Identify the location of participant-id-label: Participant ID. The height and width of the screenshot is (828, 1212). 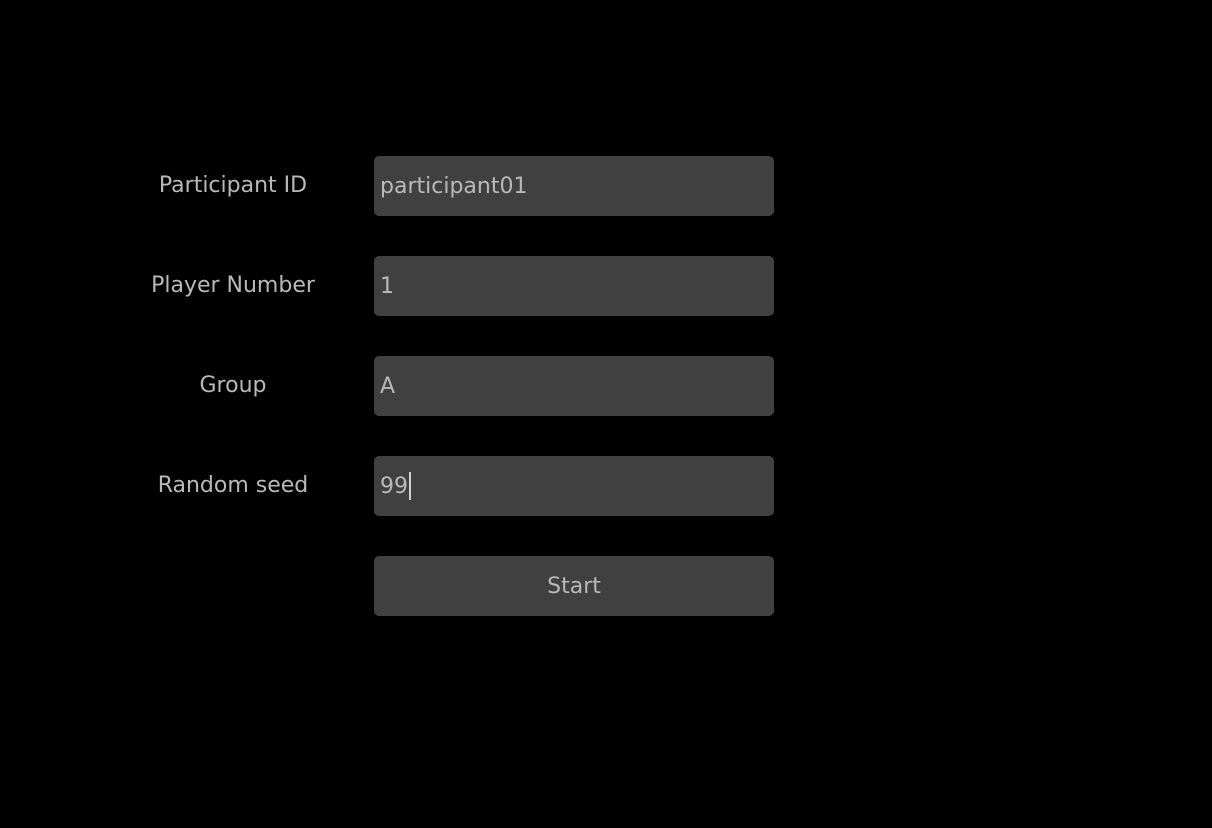
(233, 185).